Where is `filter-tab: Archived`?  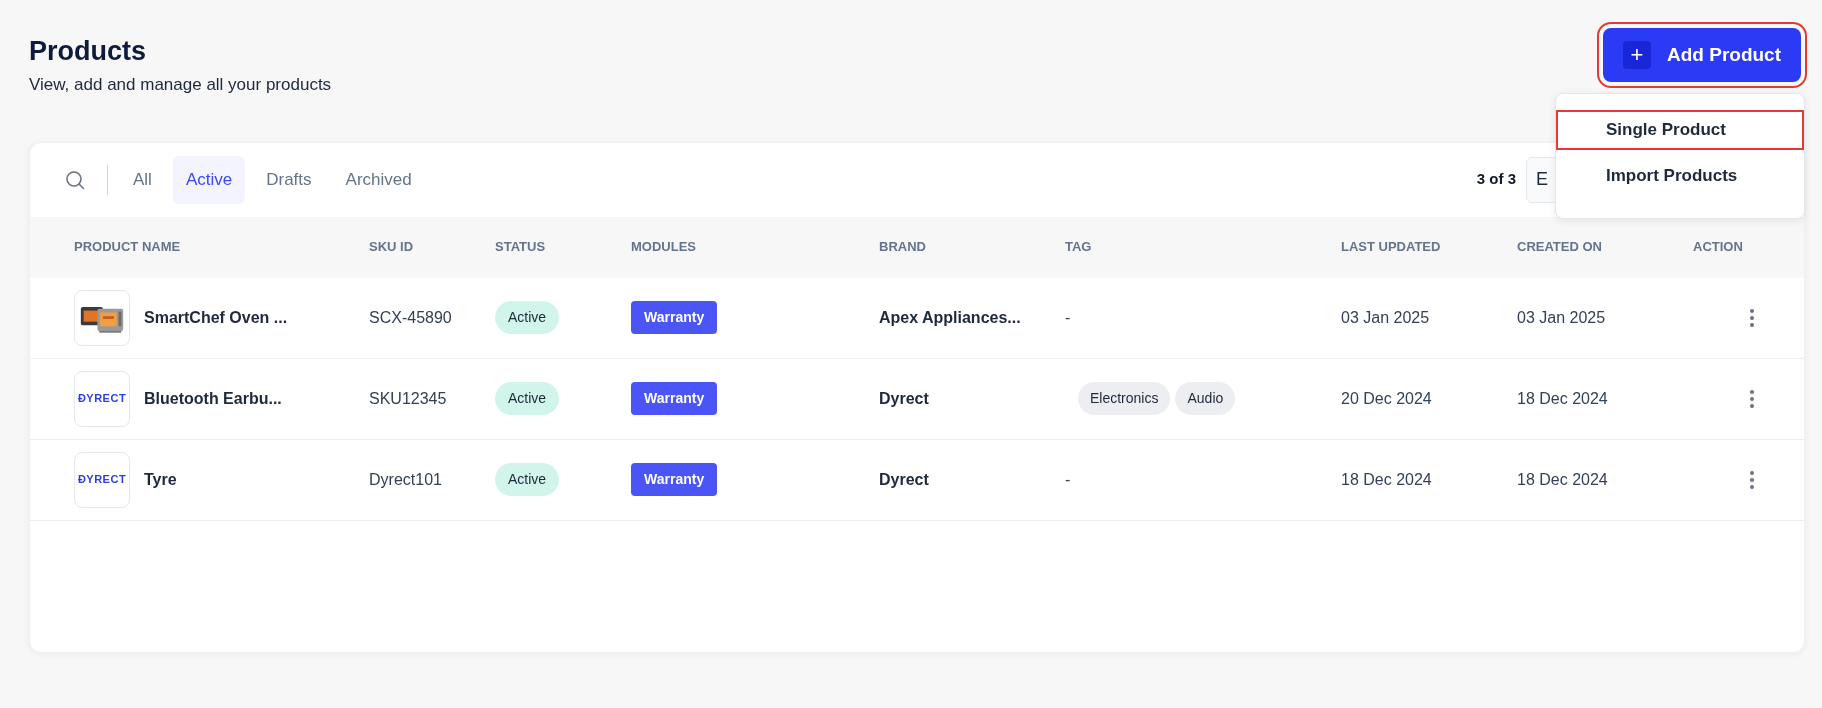
filter-tab: Archived is located at coordinates (378, 179).